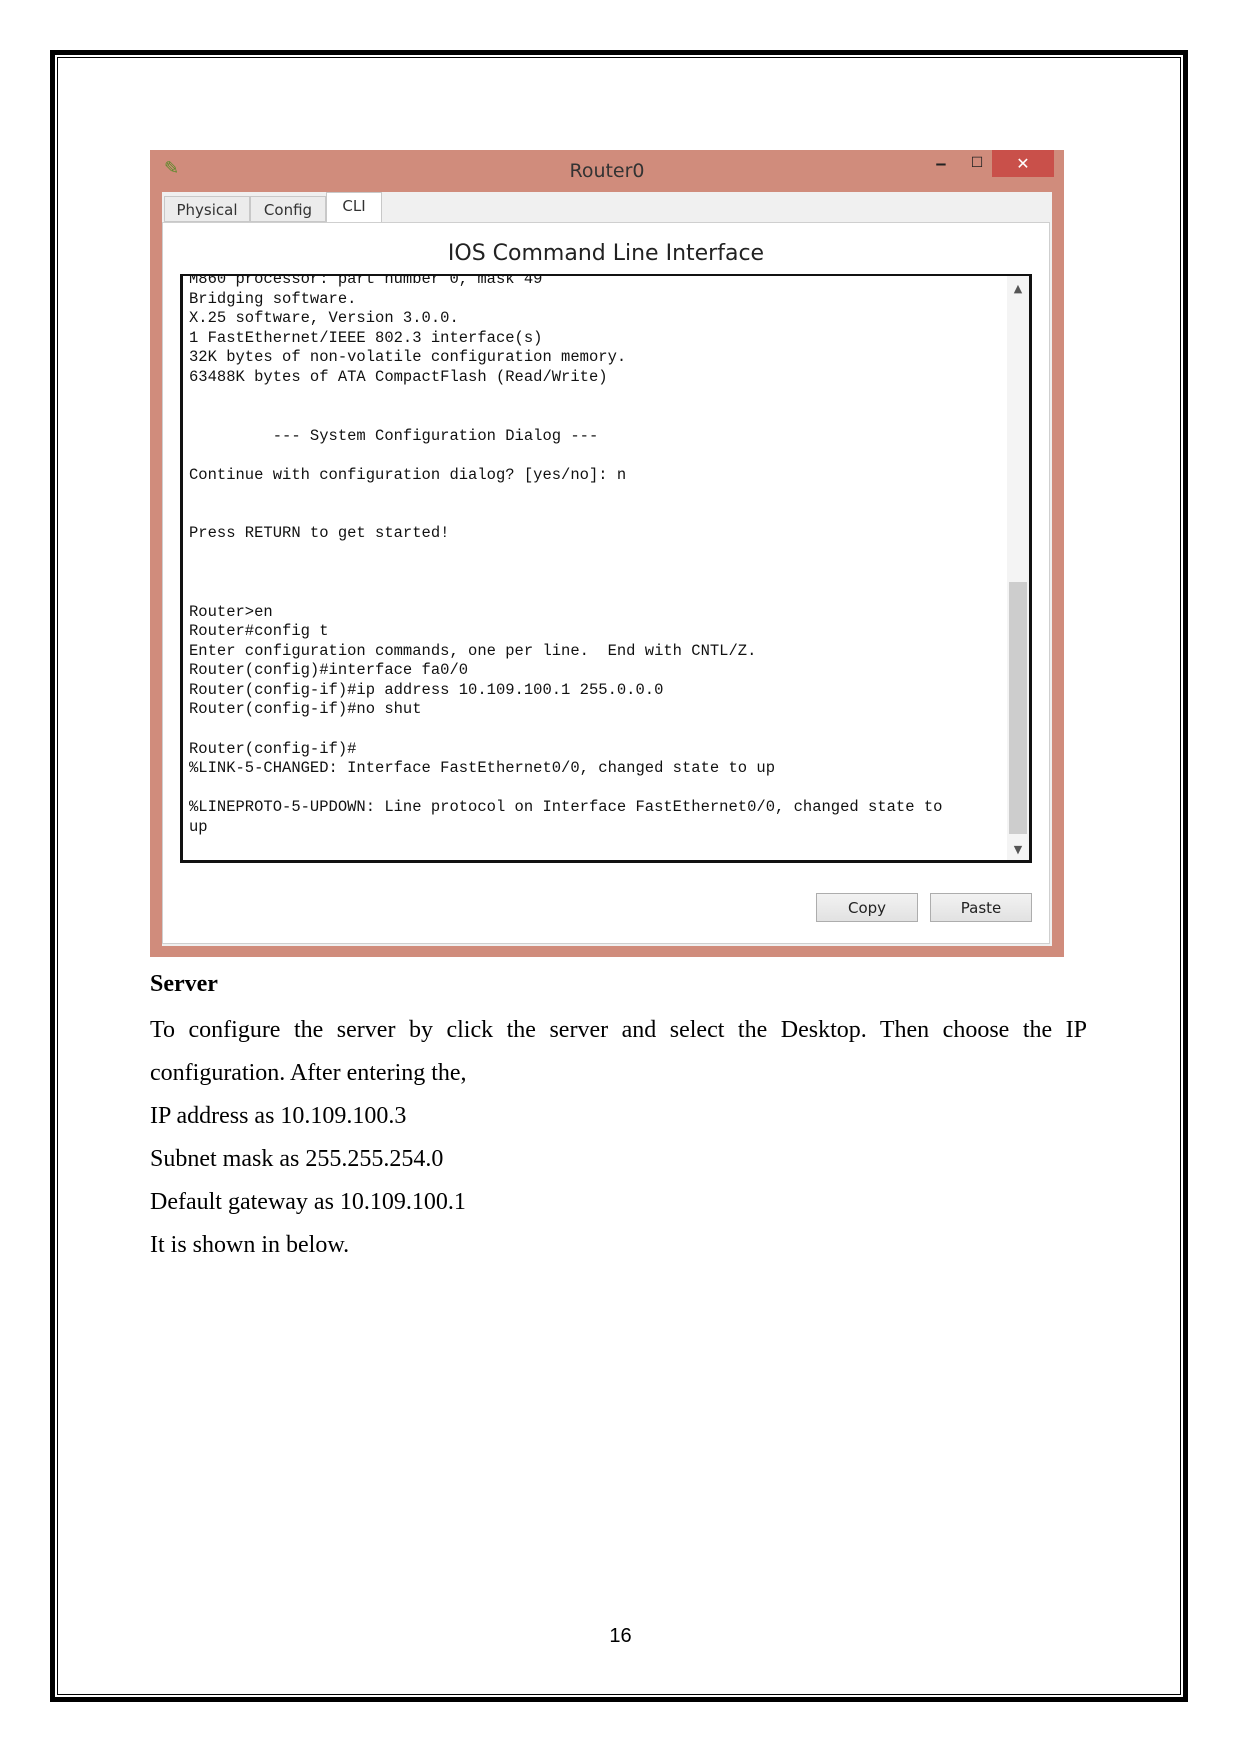 The image size is (1241, 1754). What do you see at coordinates (981, 907) in the screenshot?
I see `paste-button: Paste` at bounding box center [981, 907].